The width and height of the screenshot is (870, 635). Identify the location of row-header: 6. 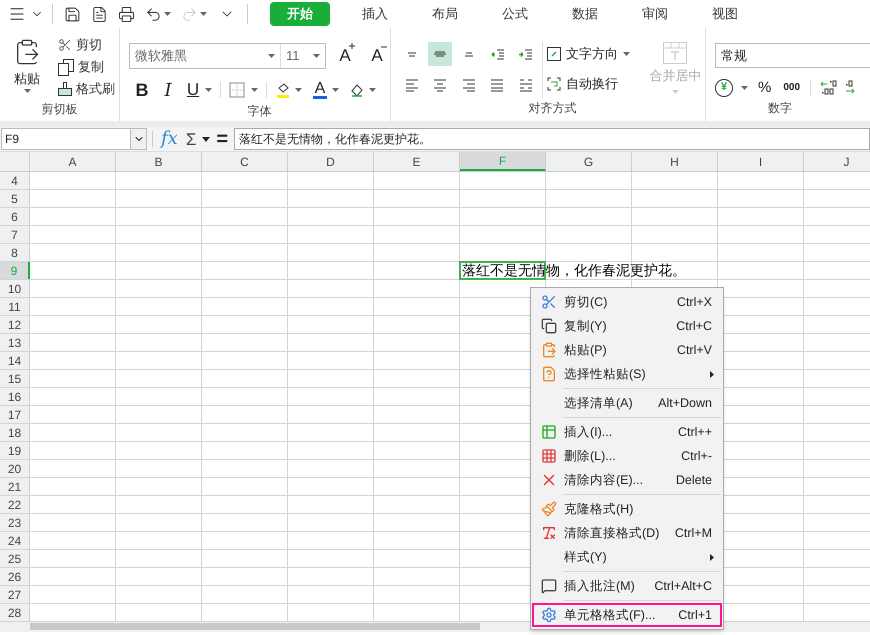
(15, 216).